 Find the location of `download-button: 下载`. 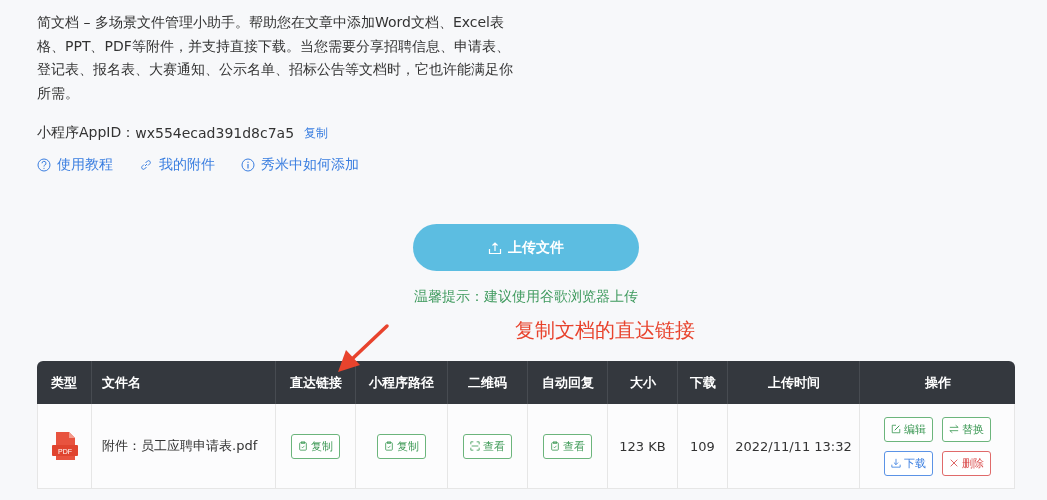

download-button: 下载 is located at coordinates (908, 463).